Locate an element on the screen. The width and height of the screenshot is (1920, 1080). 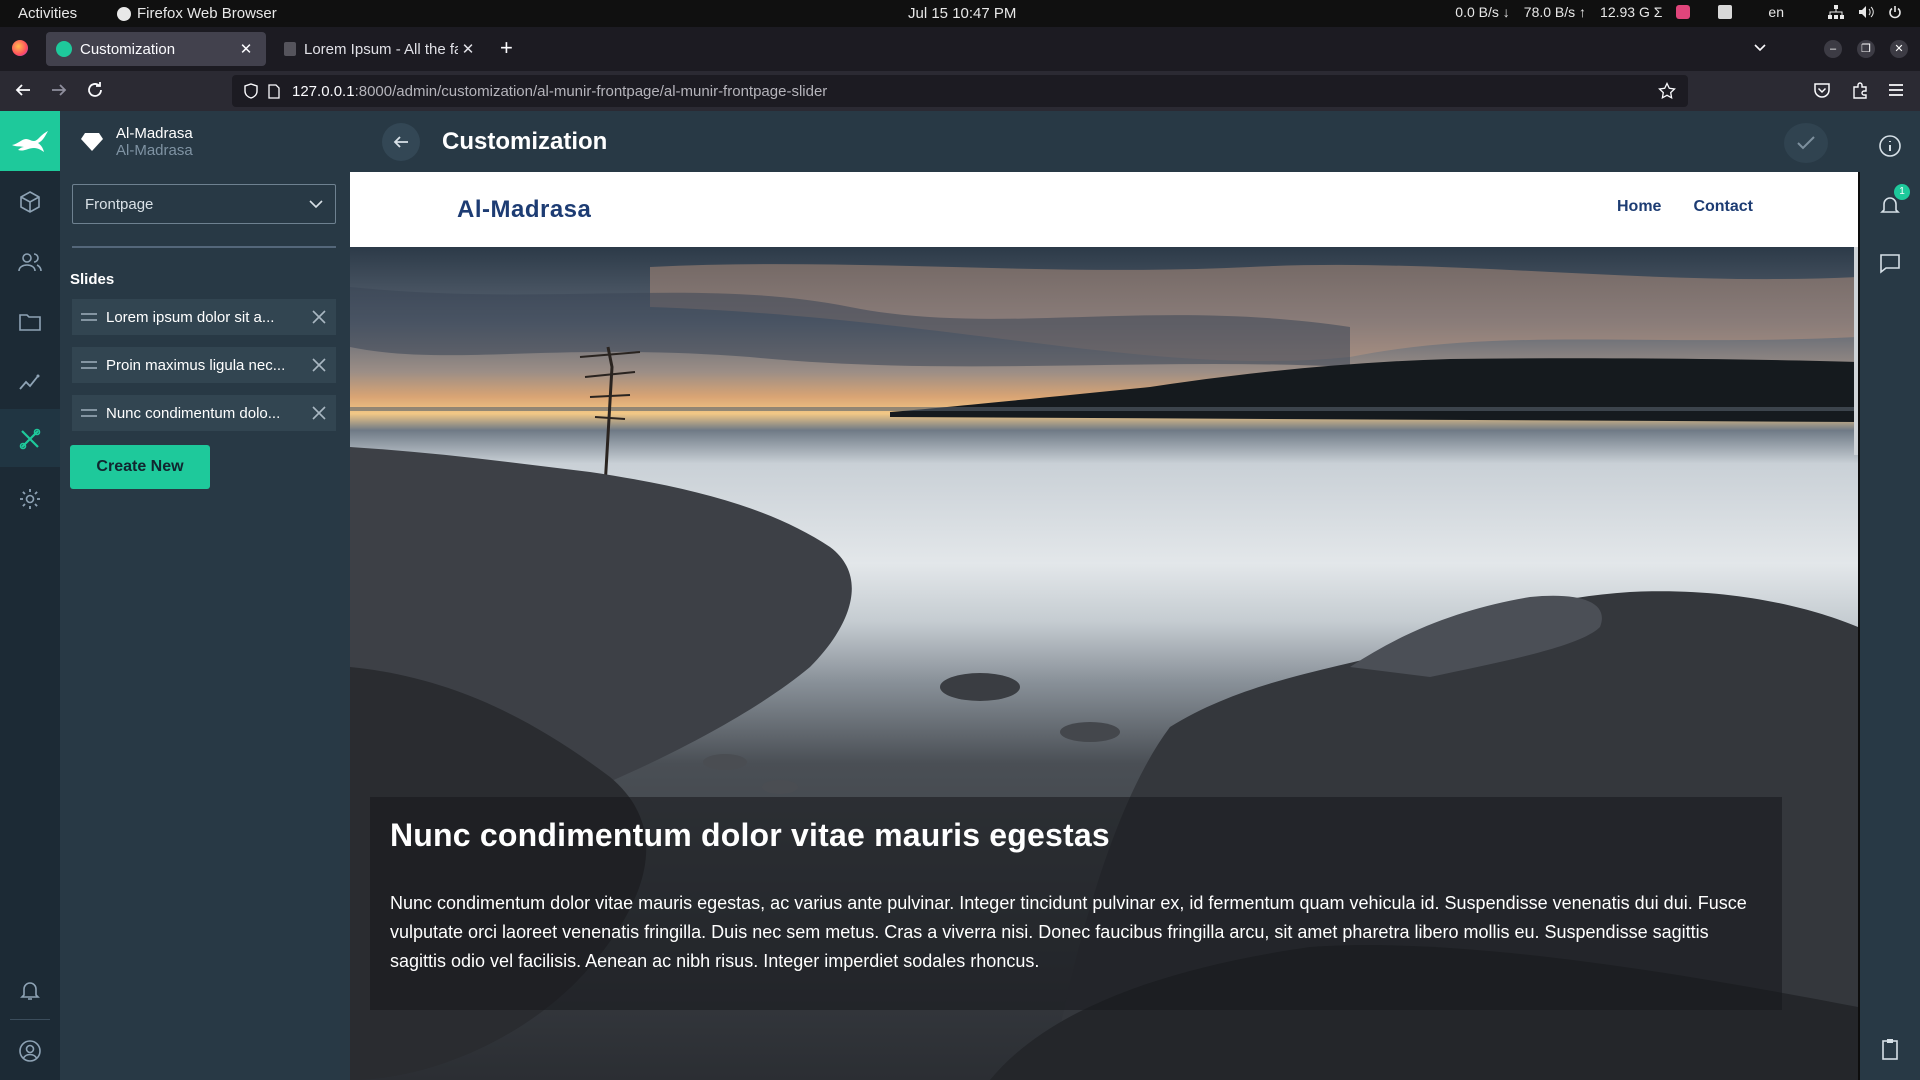
page-title: Customization is located at coordinates (525, 141).